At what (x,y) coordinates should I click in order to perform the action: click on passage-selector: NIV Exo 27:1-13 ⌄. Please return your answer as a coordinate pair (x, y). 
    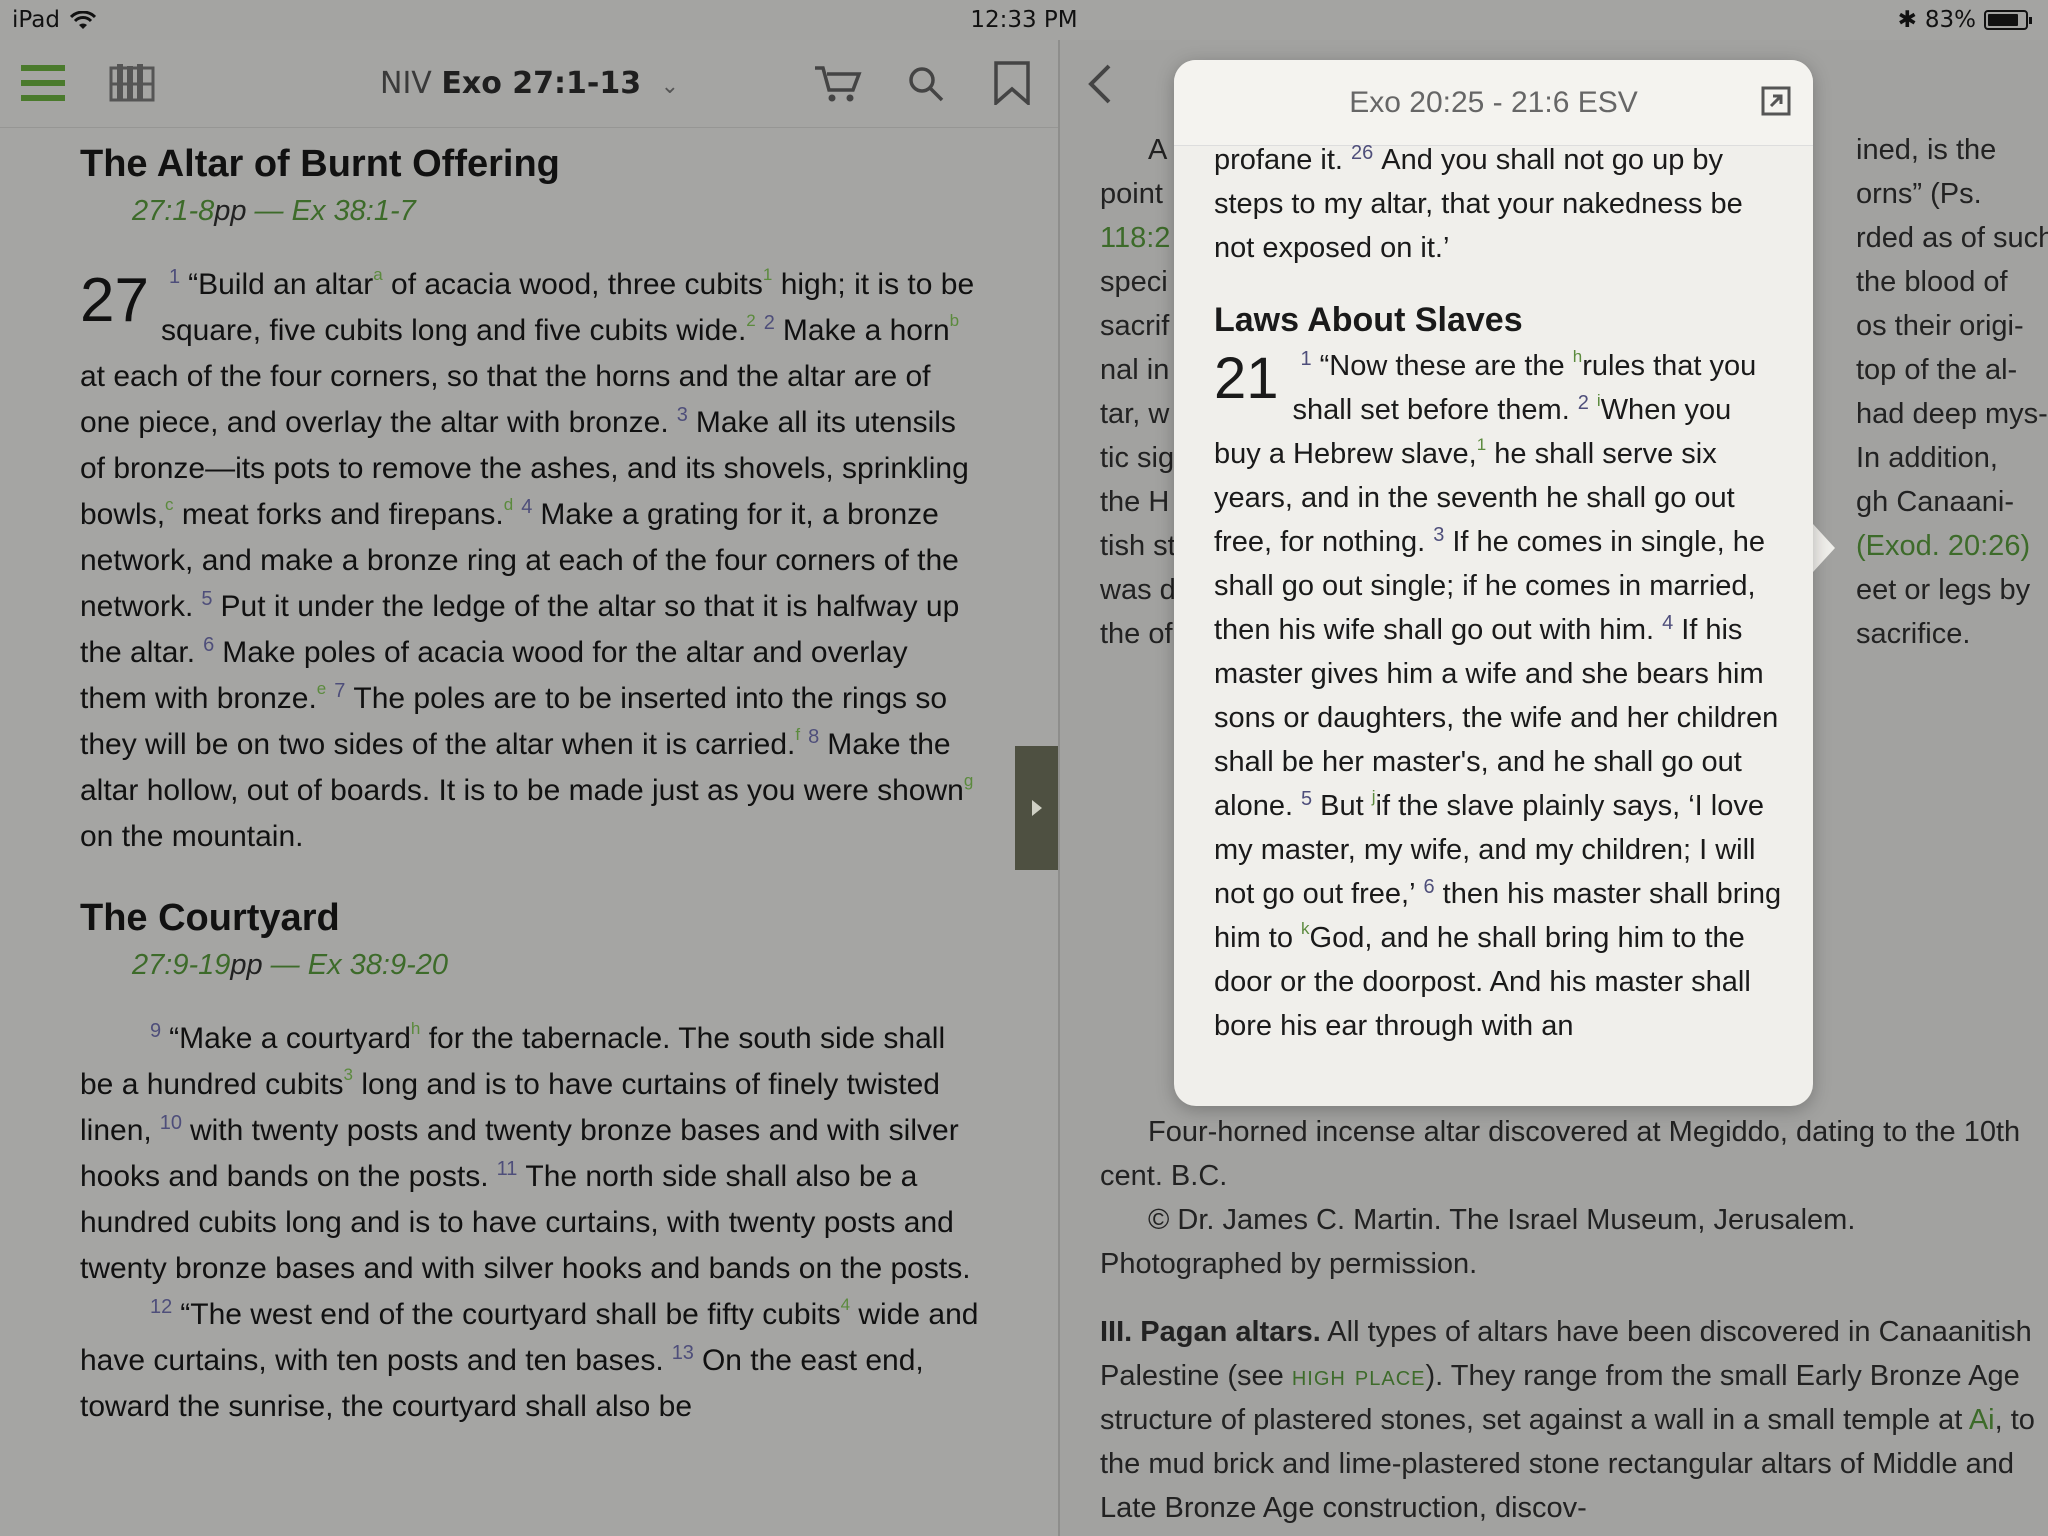
    Looking at the image, I should click on (529, 83).